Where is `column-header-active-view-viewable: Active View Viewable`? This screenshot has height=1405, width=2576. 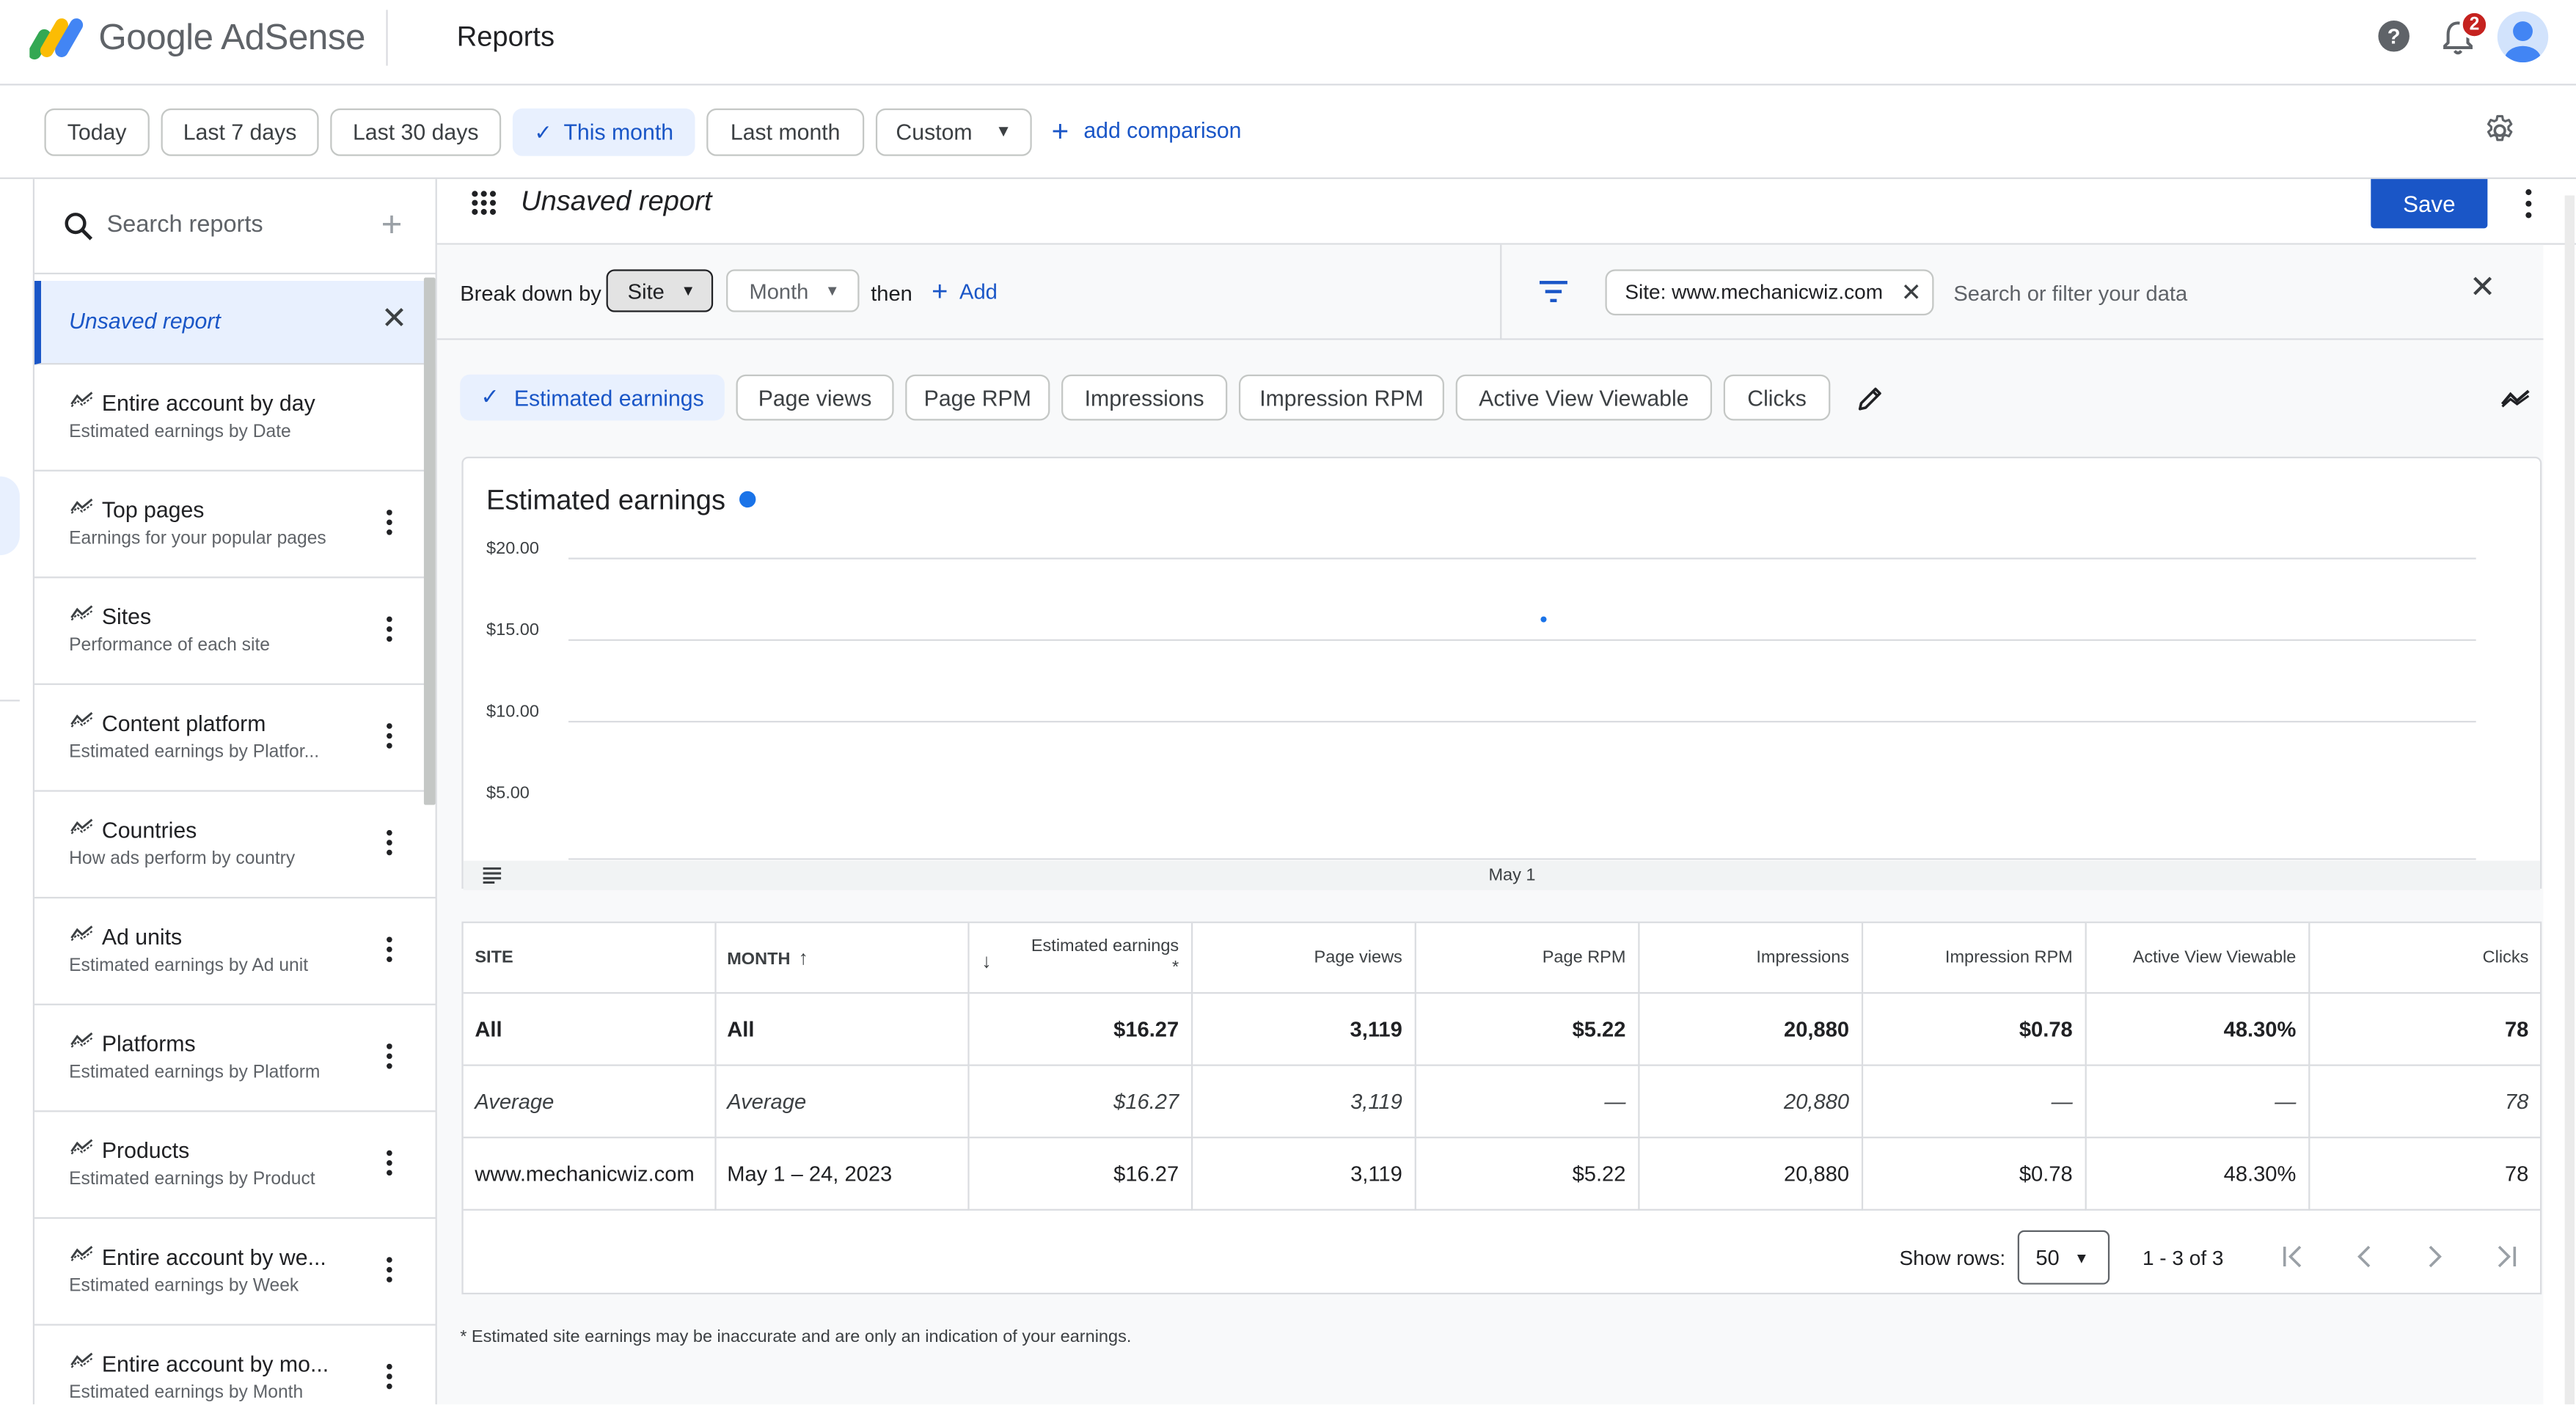 column-header-active-view-viewable: Active View Viewable is located at coordinates (2197, 958).